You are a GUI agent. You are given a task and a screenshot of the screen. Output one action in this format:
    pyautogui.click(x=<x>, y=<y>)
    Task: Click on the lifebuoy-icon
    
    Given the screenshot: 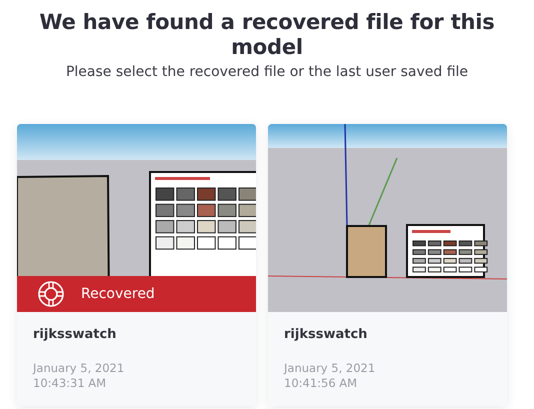 What is the action you would take?
    pyautogui.click(x=51, y=294)
    